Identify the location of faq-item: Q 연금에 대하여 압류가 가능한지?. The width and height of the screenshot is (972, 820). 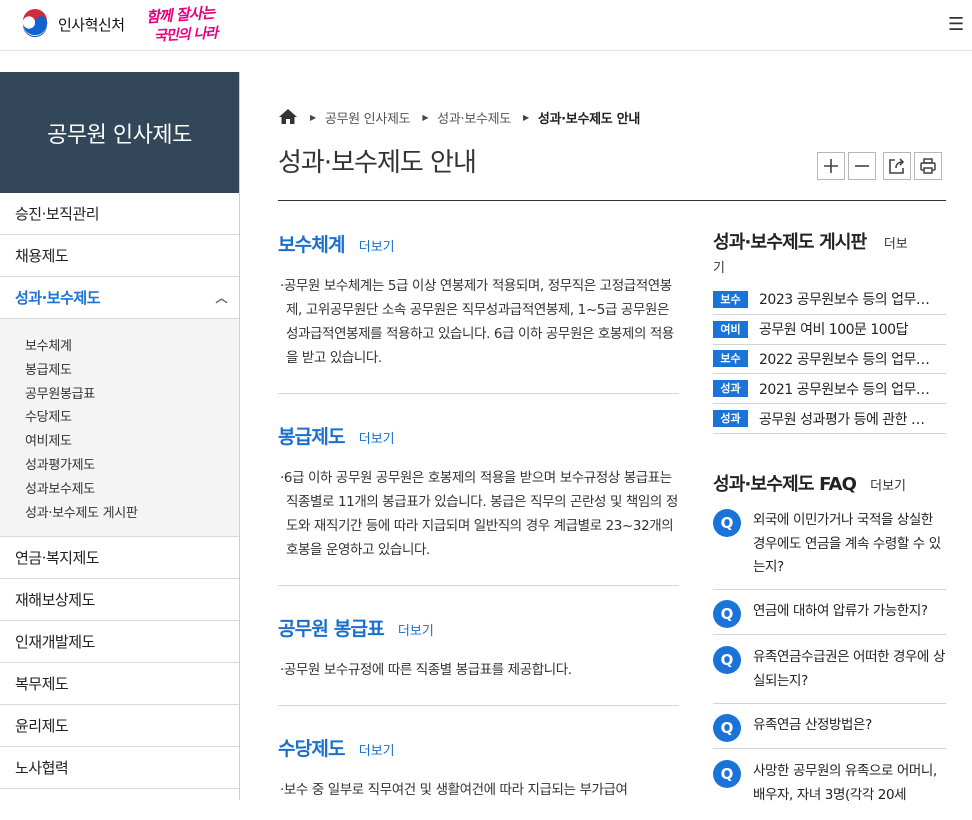
(829, 617).